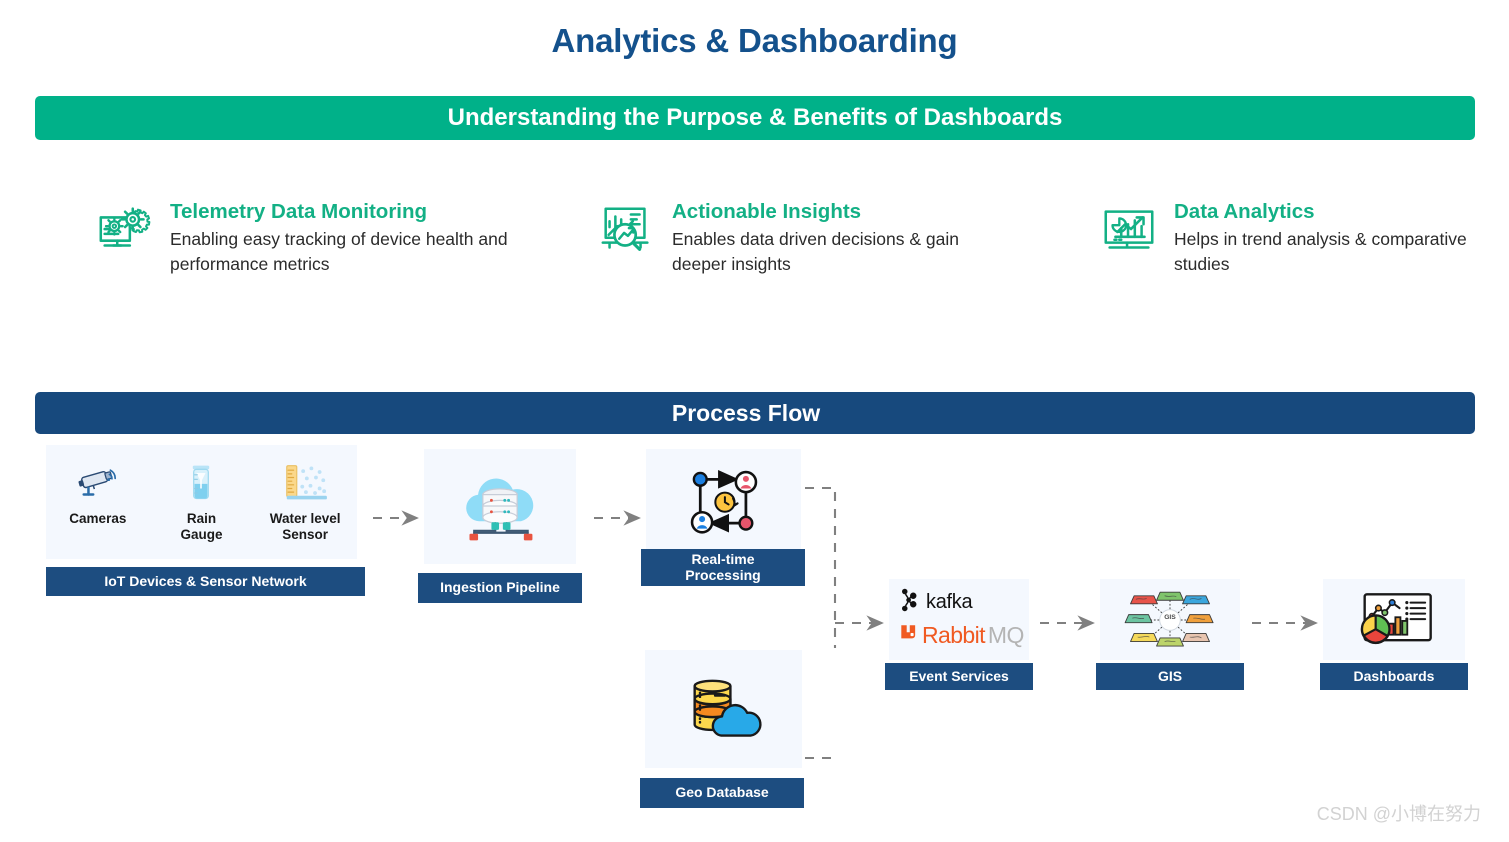 The image size is (1509, 842). What do you see at coordinates (305, 526) in the screenshot?
I see `device-label: Water level Sensor` at bounding box center [305, 526].